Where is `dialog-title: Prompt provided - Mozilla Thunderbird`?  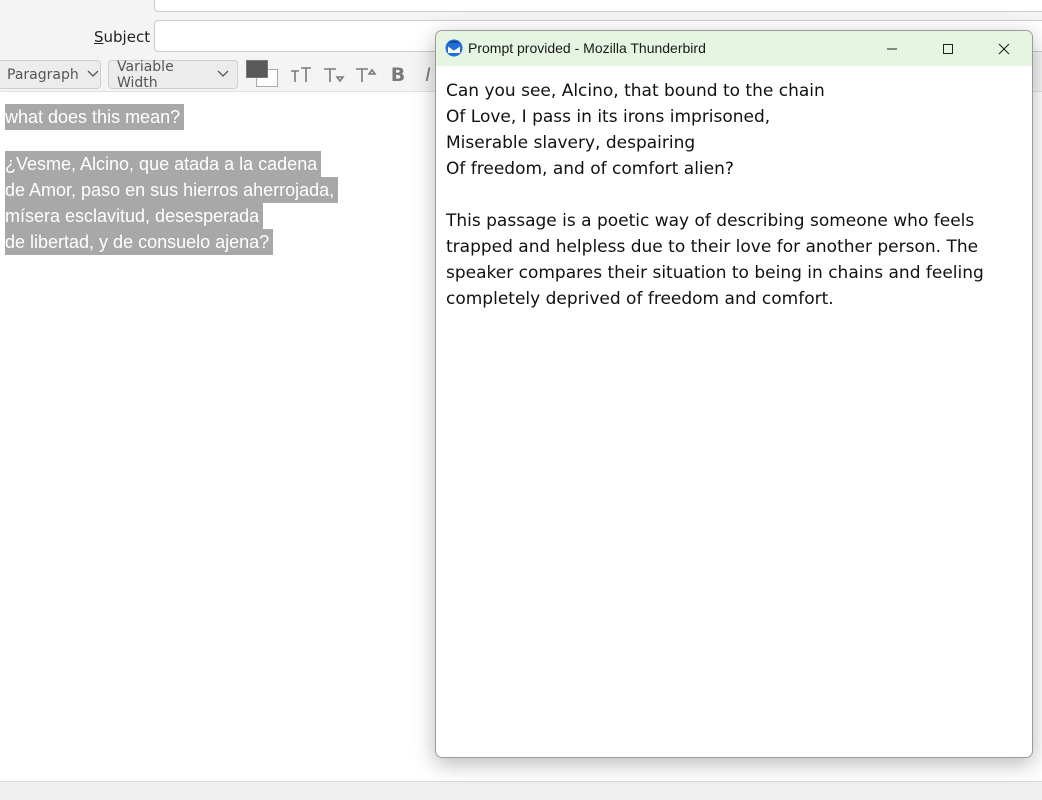 dialog-title: Prompt provided - Mozilla Thunderbird is located at coordinates (587, 48).